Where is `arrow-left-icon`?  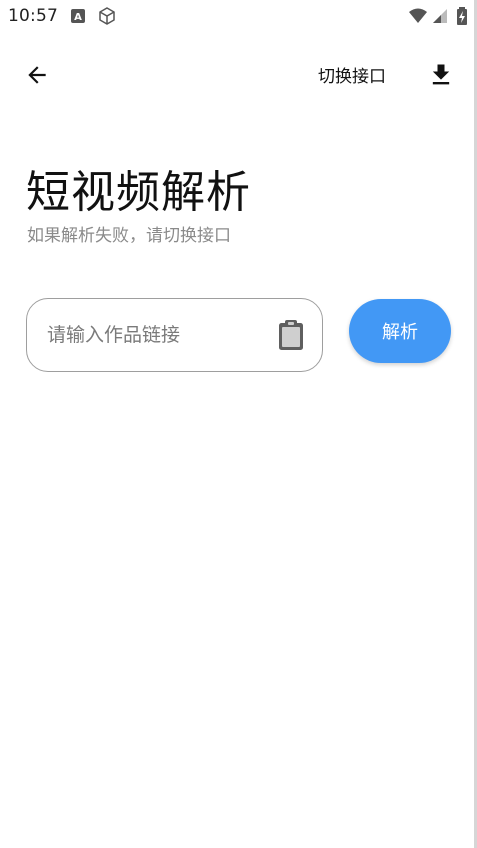 arrow-left-icon is located at coordinates (37, 75).